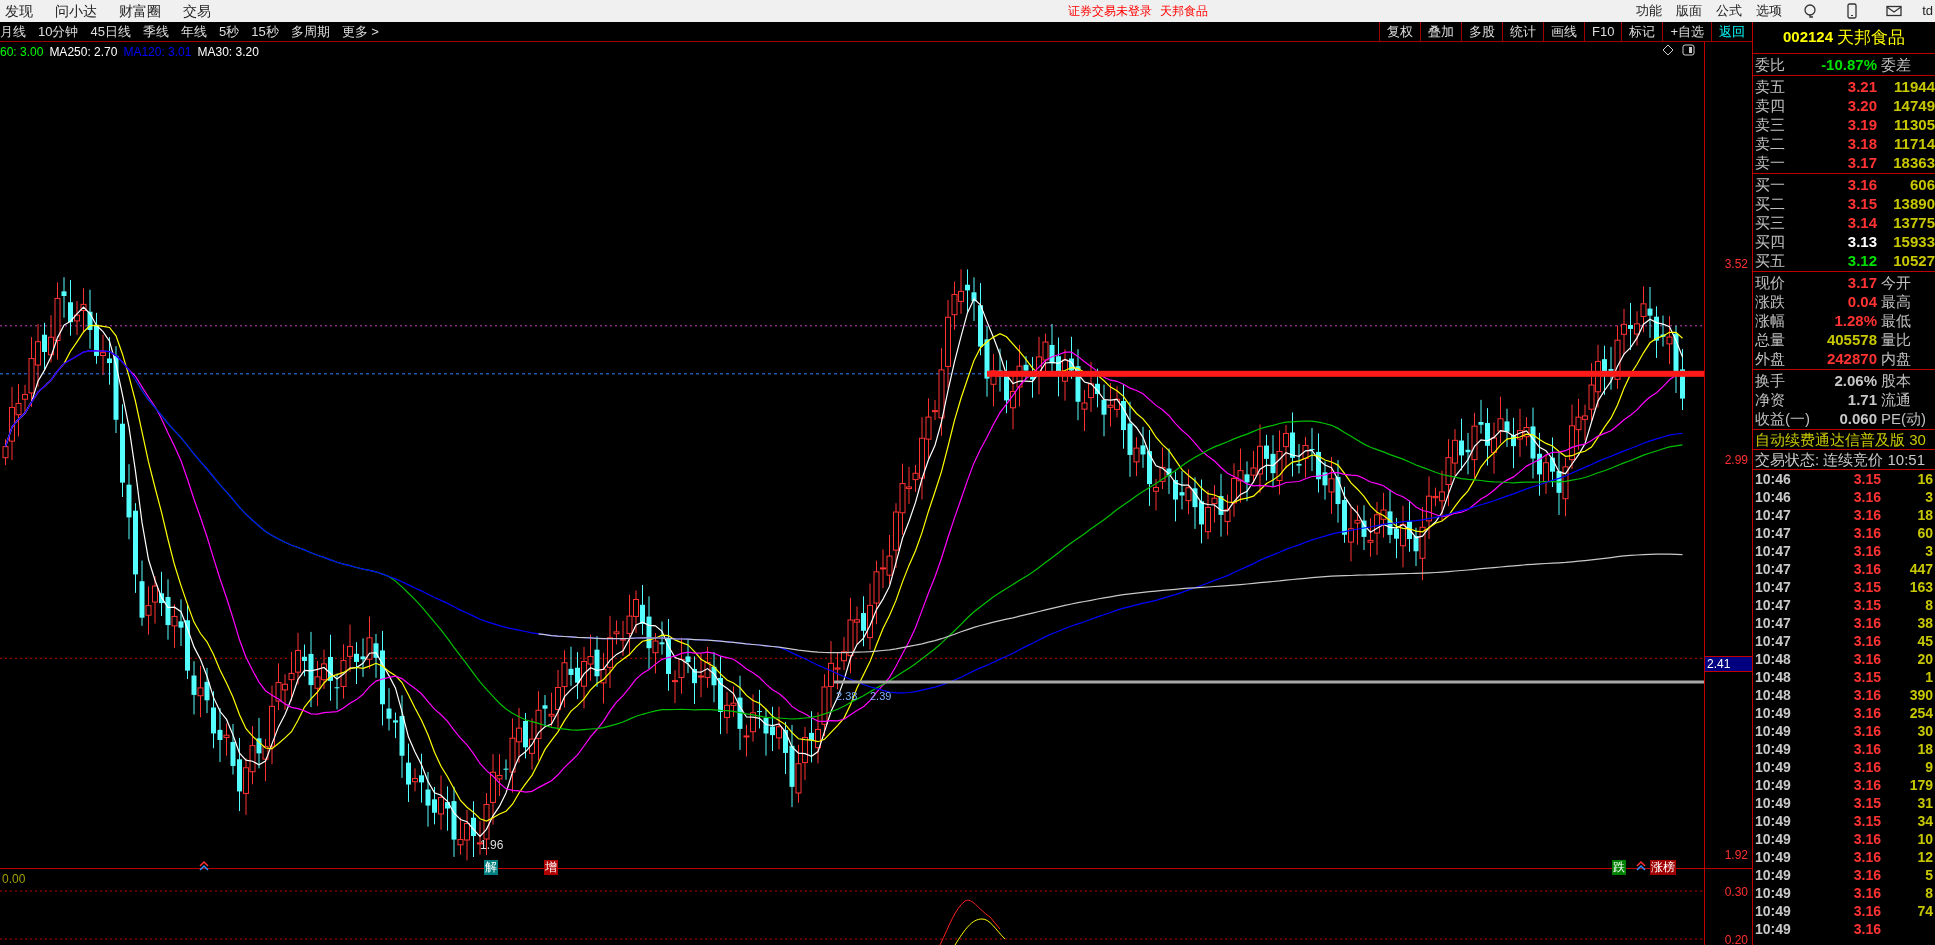 Image resolution: width=1935 pixels, height=945 pixels. What do you see at coordinates (1839, 439) in the screenshot?
I see `promo-text: 自动续费通达信普及版 30` at bounding box center [1839, 439].